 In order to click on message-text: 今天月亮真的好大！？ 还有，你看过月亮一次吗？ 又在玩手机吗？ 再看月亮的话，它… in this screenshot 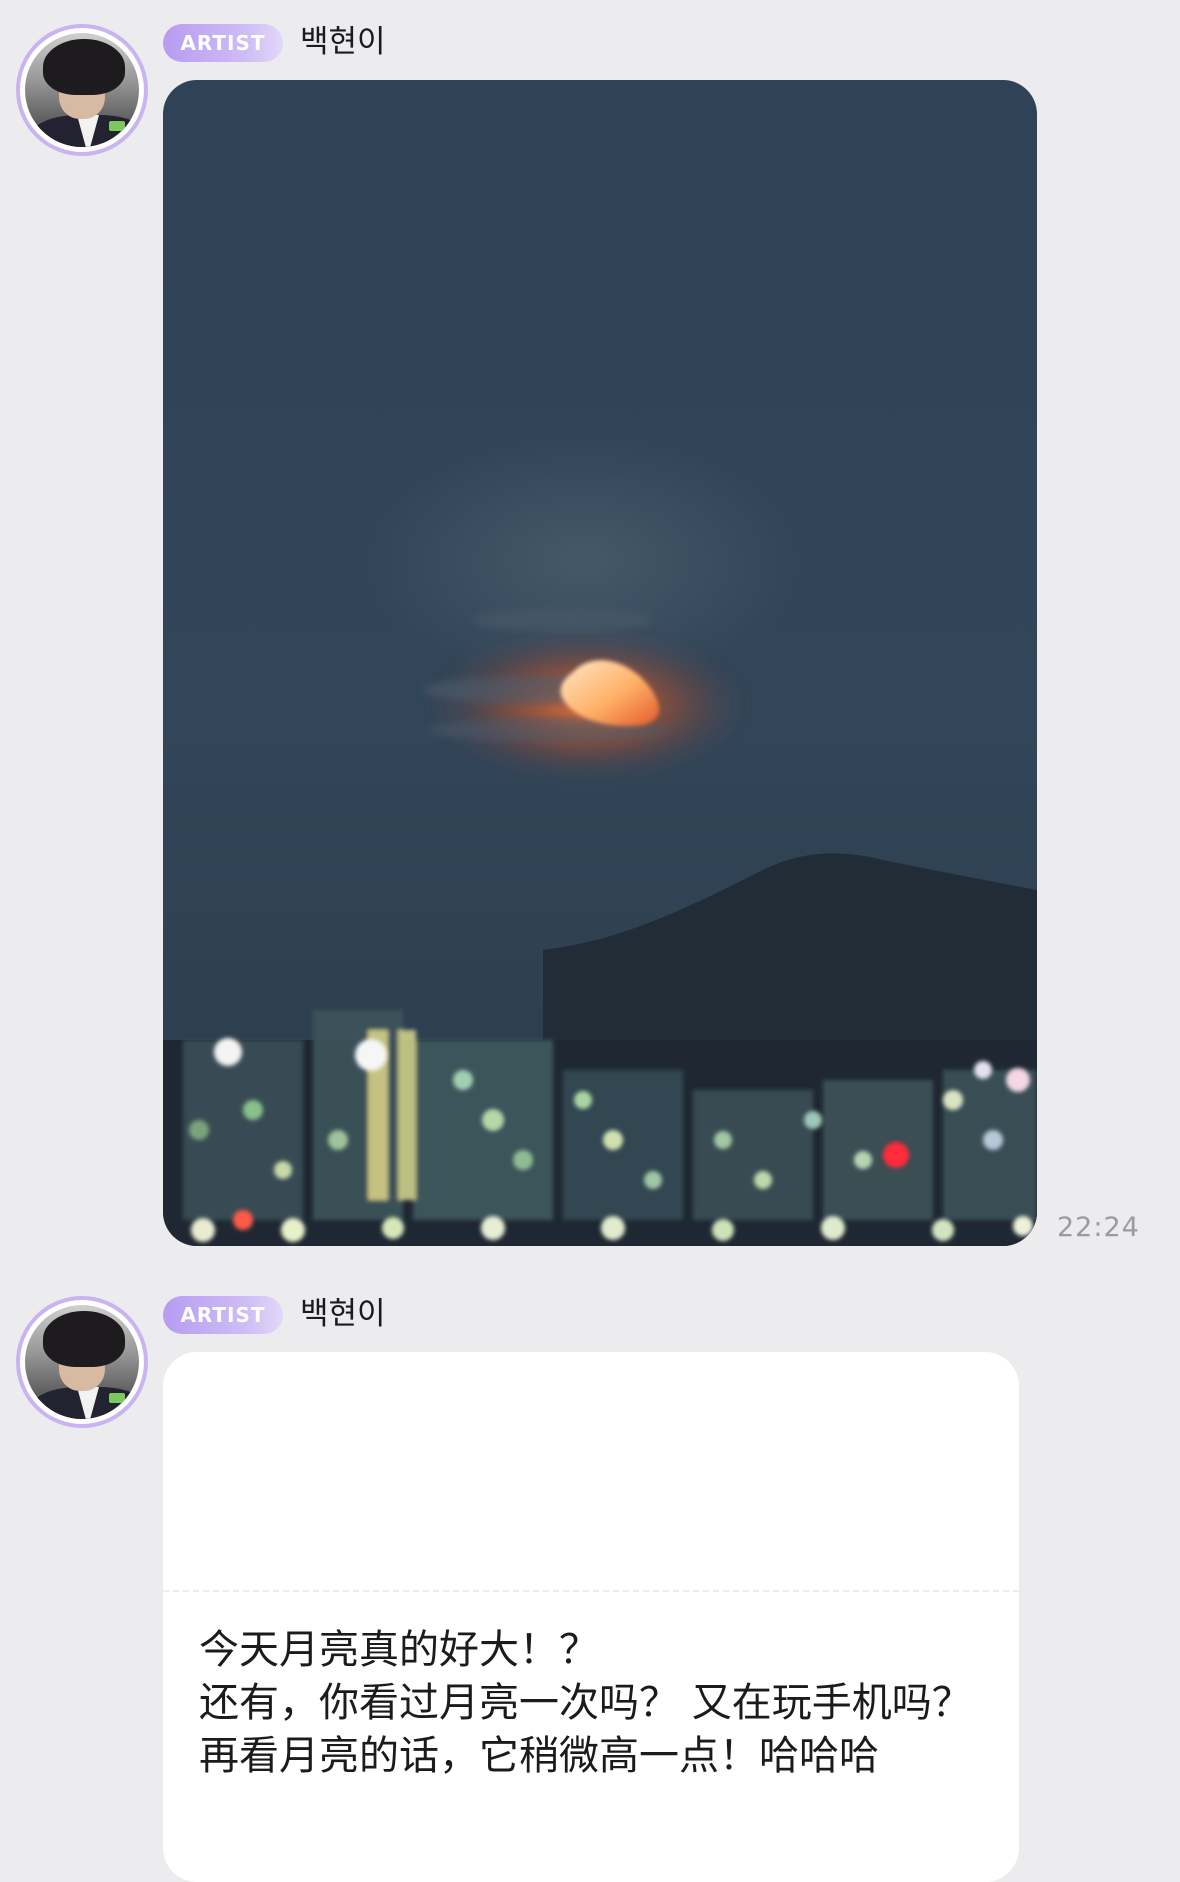, I will do `click(585, 1703)`.